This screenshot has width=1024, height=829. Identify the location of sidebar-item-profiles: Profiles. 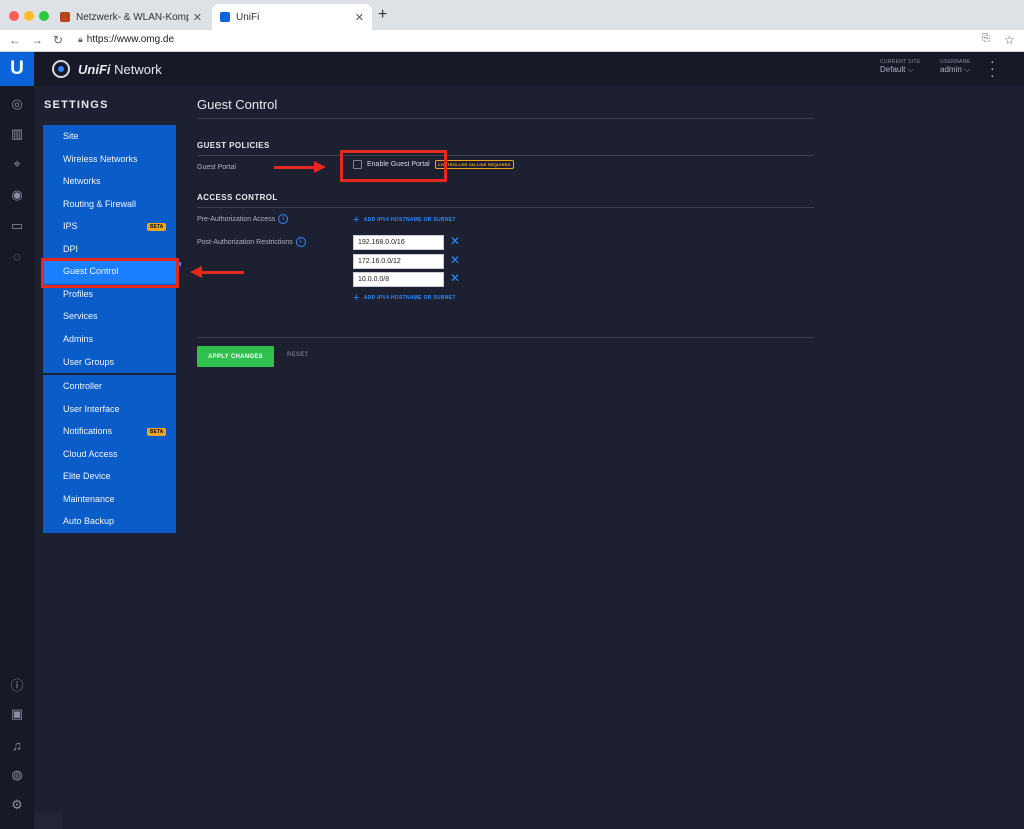
(78, 294).